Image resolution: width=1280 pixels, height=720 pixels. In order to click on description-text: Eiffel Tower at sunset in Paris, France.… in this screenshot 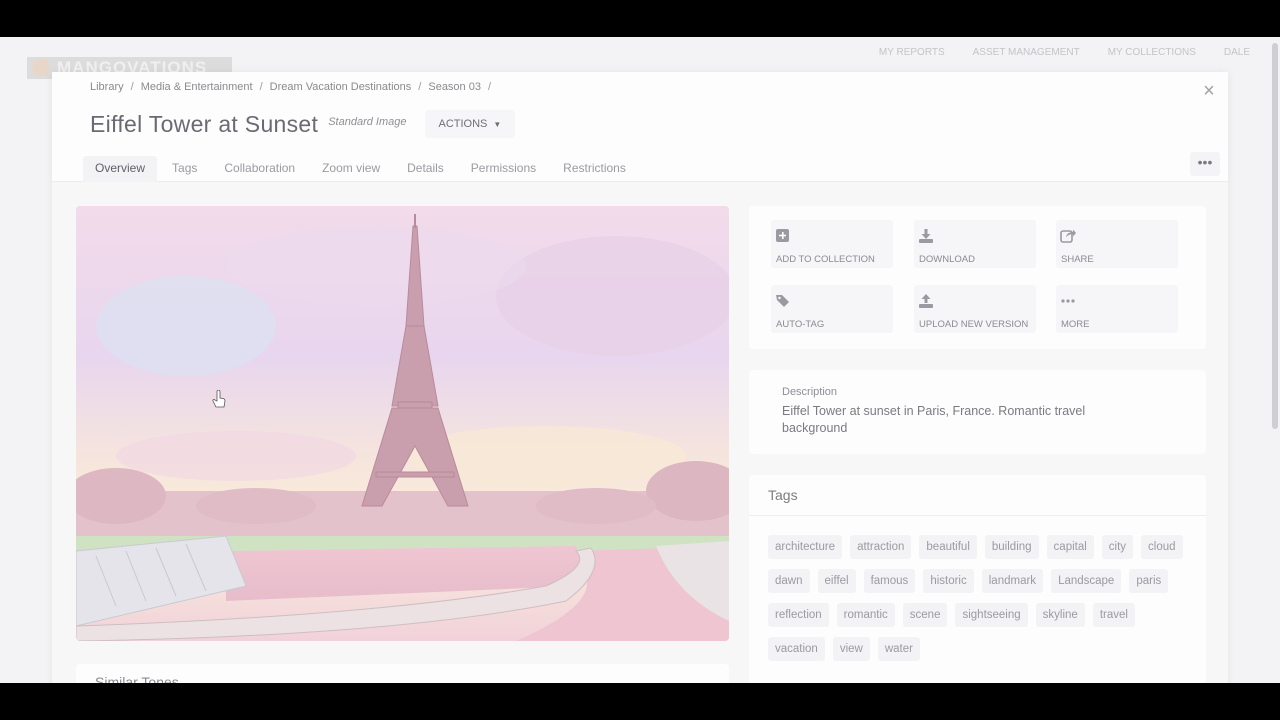, I will do `click(934, 419)`.